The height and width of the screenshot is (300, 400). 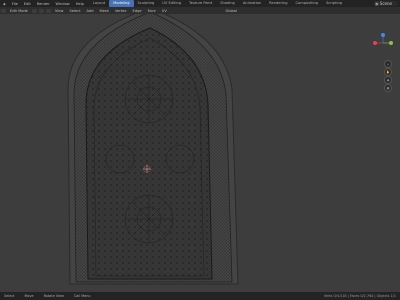 I want to click on mode-selector: Edit Mode, so click(x=19, y=11).